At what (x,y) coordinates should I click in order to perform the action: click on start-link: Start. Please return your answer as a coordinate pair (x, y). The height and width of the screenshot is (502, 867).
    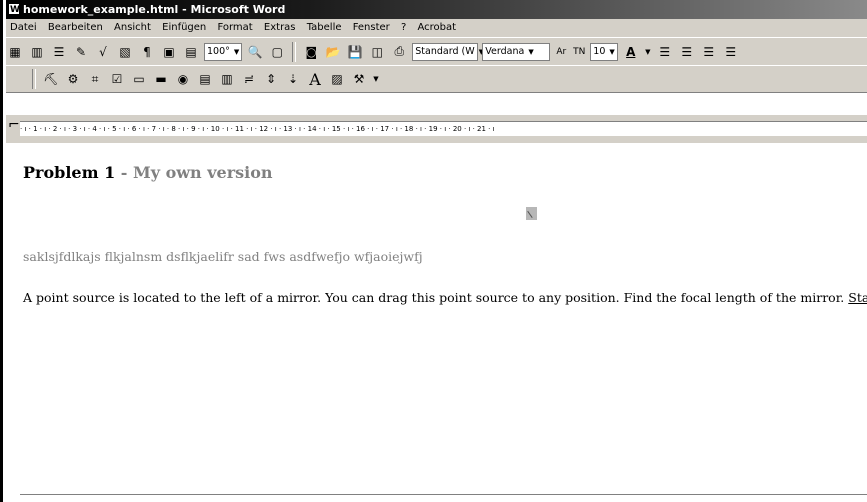
    Looking at the image, I should click on (857, 297).